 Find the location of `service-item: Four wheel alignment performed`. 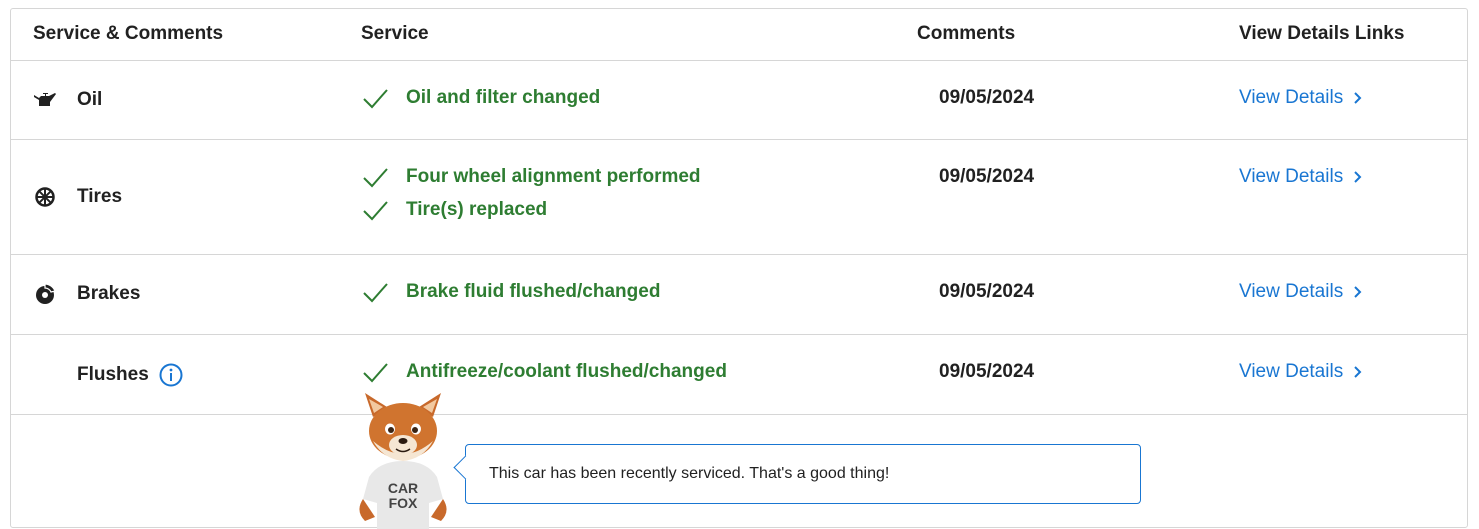

service-item: Four wheel alignment performed is located at coordinates (531, 177).